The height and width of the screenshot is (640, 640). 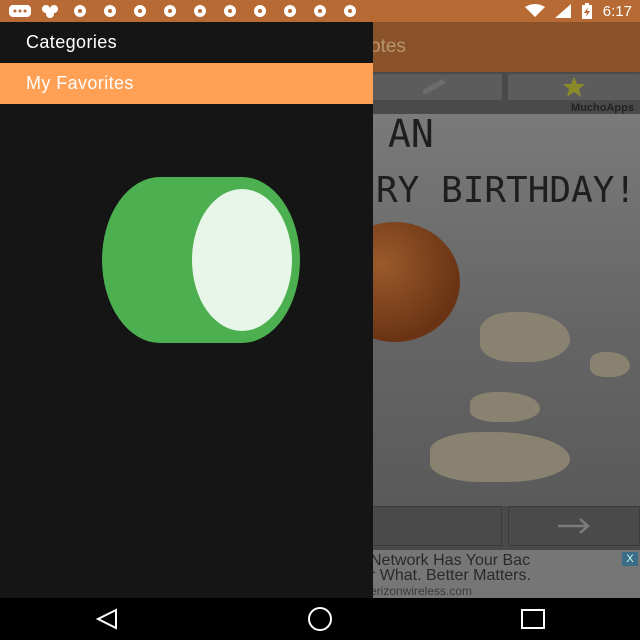 I want to click on toggle-switch-icon, so click(x=201, y=260).